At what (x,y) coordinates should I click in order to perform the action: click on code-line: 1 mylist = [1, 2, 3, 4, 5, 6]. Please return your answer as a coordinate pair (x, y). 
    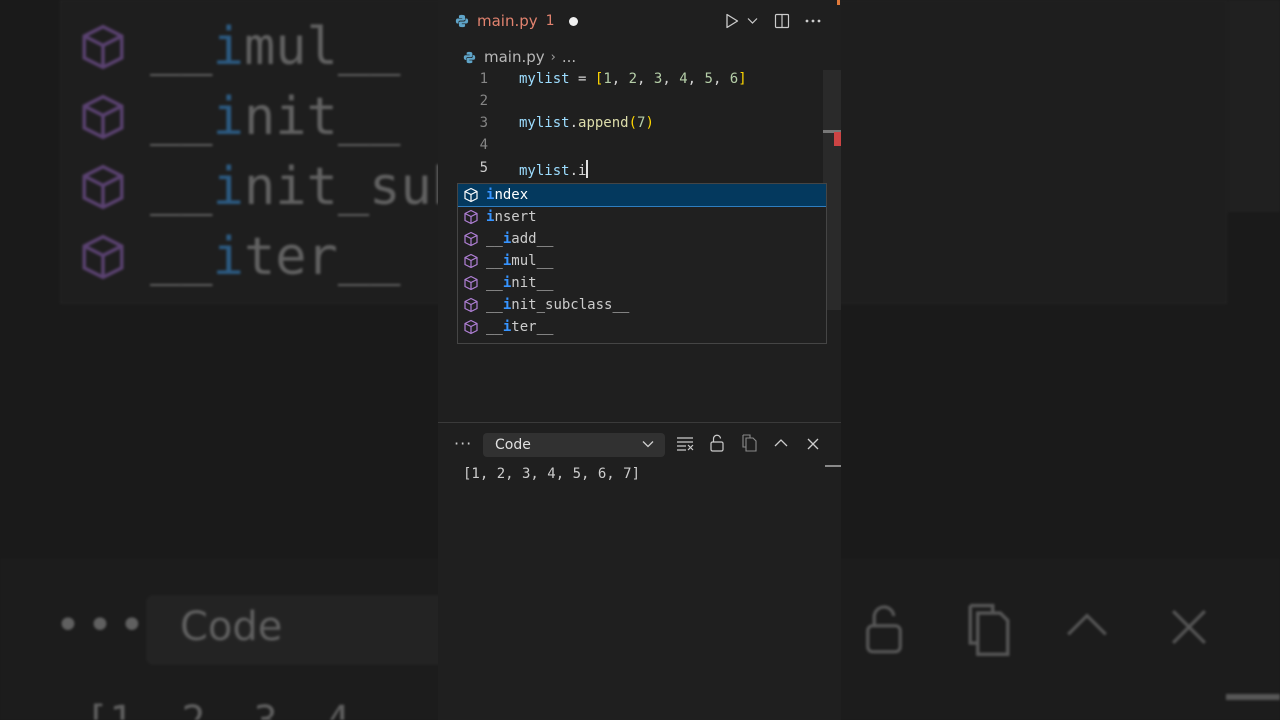
    Looking at the image, I should click on (639, 82).